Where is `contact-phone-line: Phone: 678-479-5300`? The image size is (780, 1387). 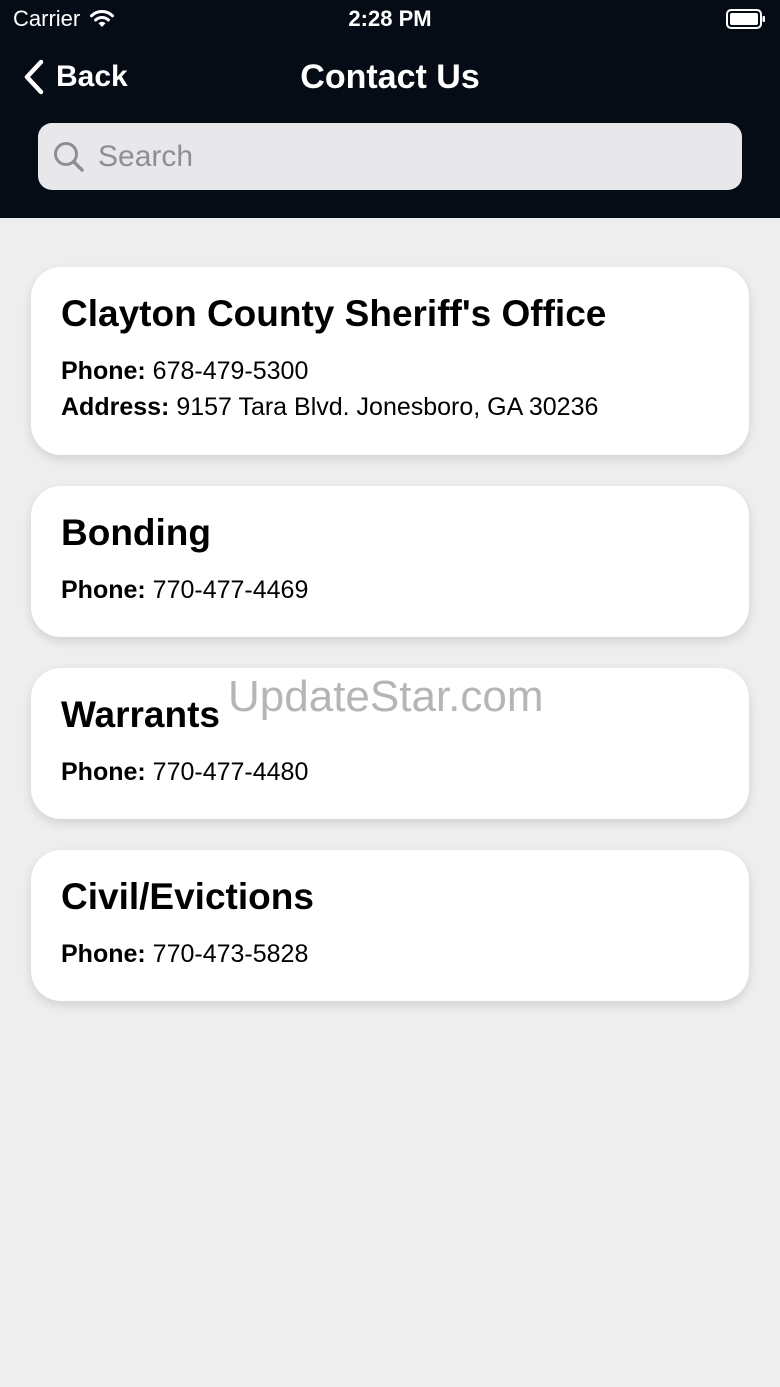
contact-phone-line: Phone: 678-479-5300 is located at coordinates (390, 371).